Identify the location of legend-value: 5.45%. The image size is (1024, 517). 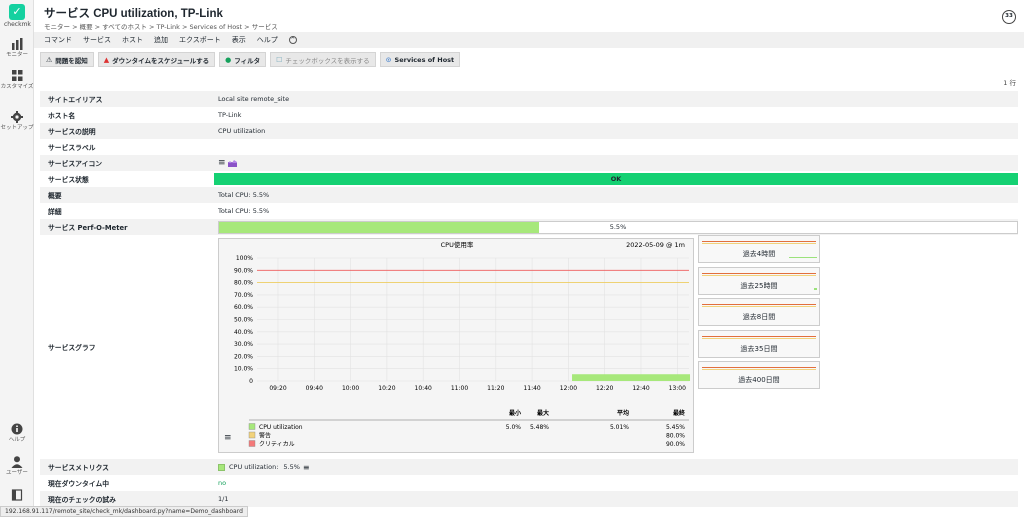
(675, 427).